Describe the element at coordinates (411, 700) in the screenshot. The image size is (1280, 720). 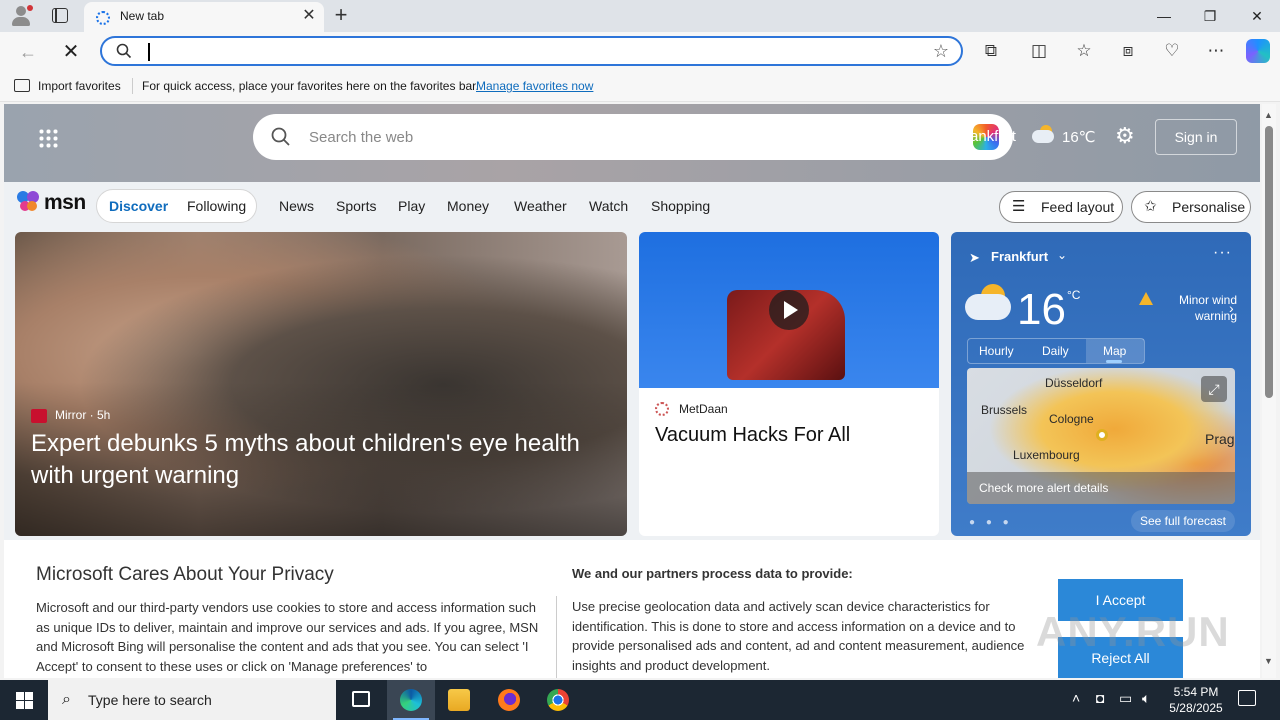
I see `taskbar-edge` at that location.